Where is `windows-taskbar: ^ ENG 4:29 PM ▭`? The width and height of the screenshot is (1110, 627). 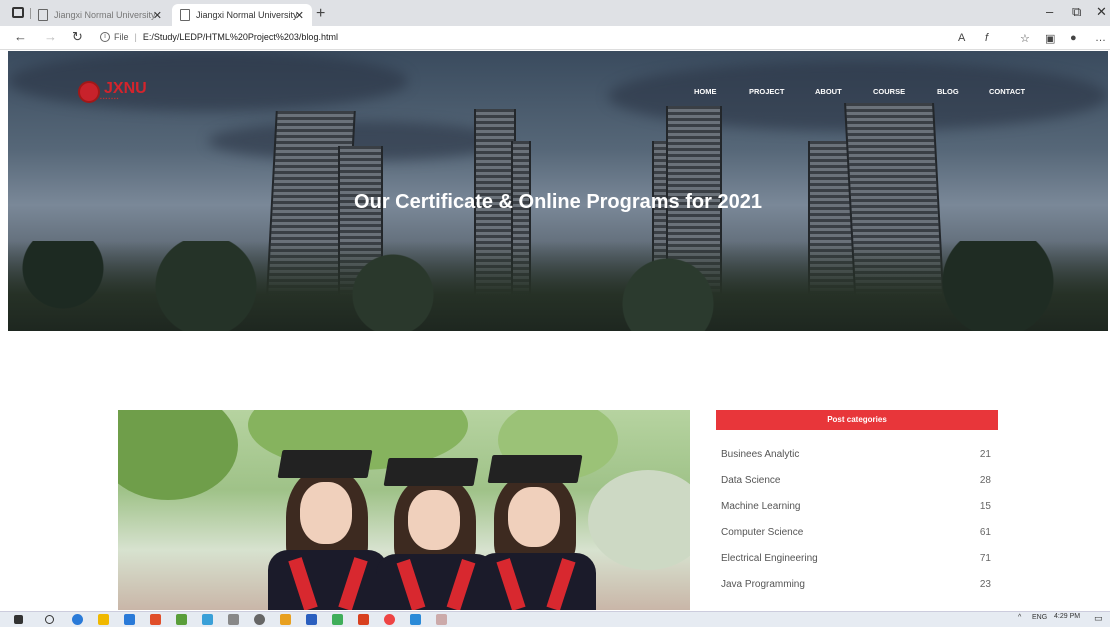 windows-taskbar: ^ ENG 4:29 PM ▭ is located at coordinates (555, 619).